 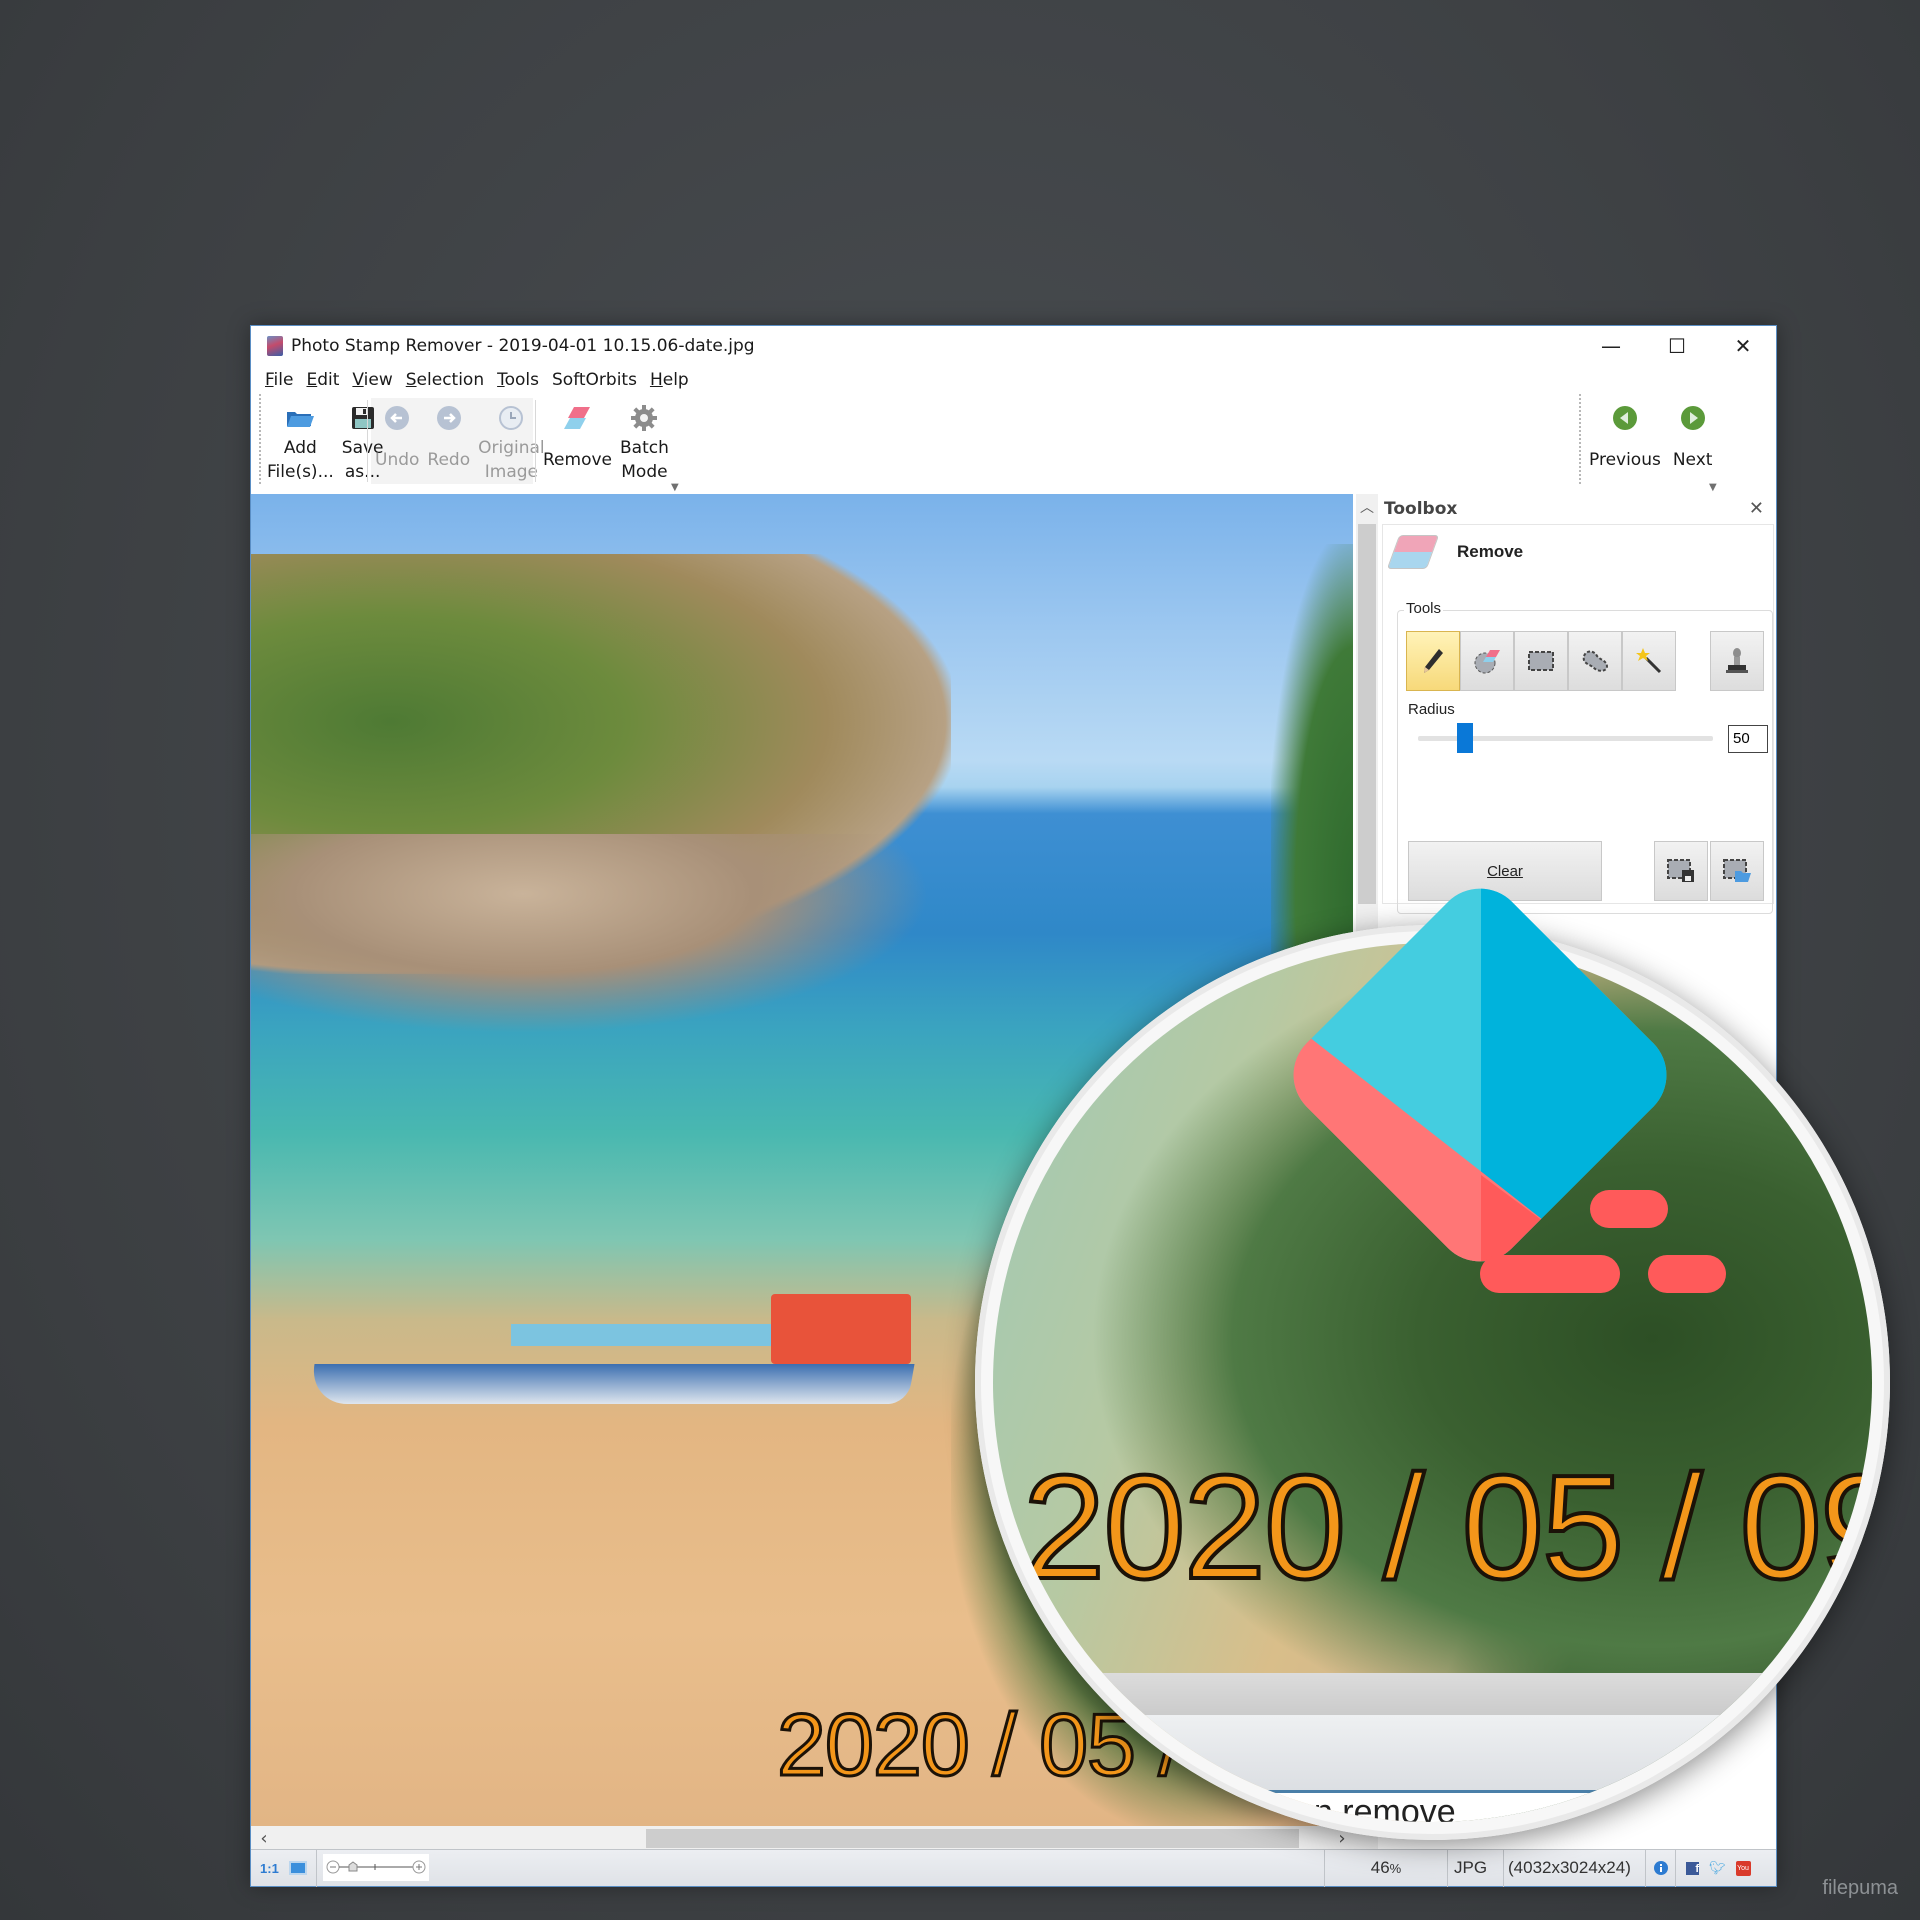 I want to click on logo-dash-bottom-left, so click(x=1550, y=1274).